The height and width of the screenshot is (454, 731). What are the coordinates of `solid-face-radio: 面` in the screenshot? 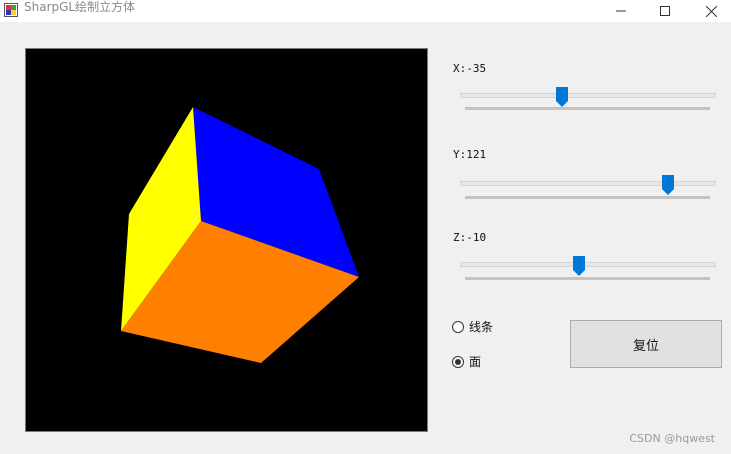 It's located at (466, 361).